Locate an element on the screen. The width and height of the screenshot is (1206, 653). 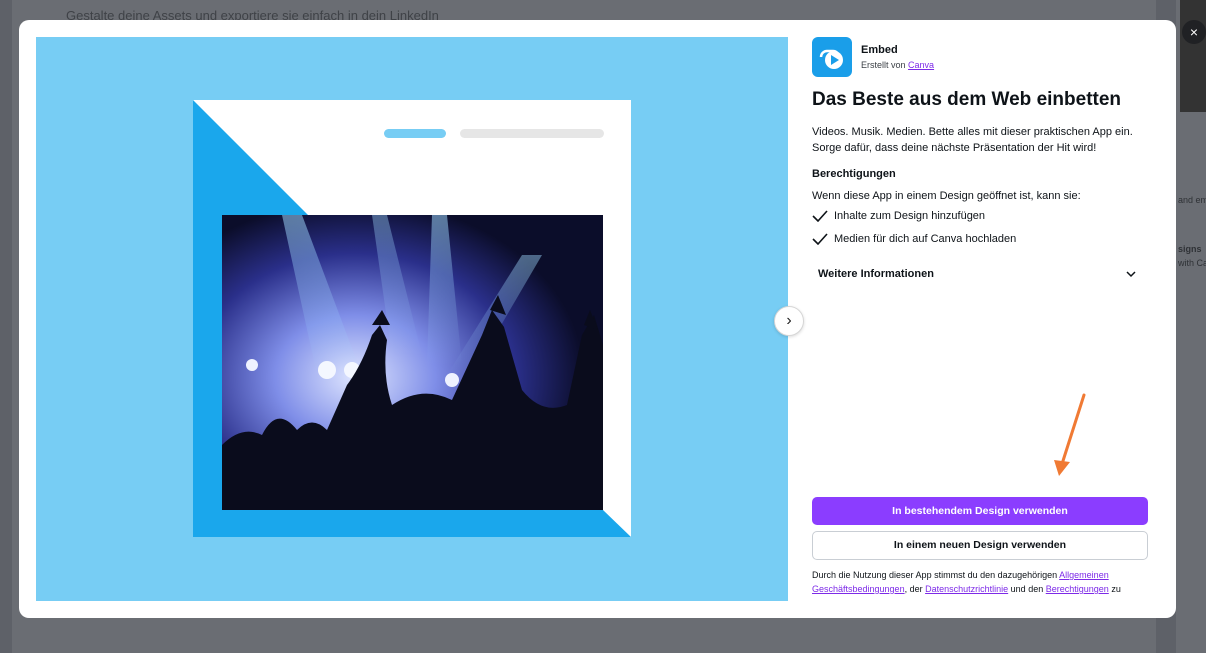
preview-pill-accent is located at coordinates (415, 133).